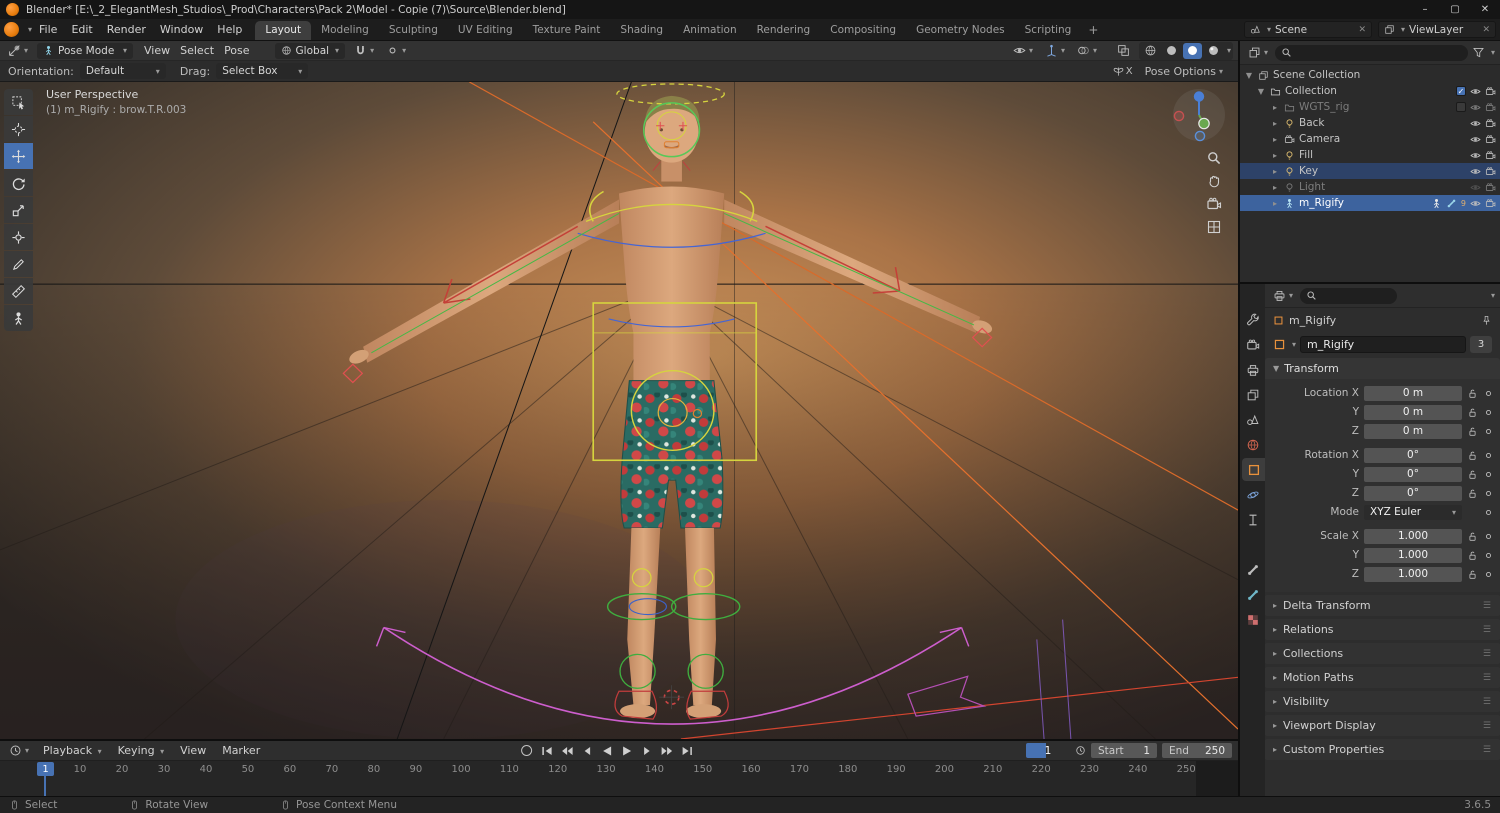 The width and height of the screenshot is (1500, 813). What do you see at coordinates (784, 30) in the screenshot?
I see `workspace-tab: Rendering` at bounding box center [784, 30].